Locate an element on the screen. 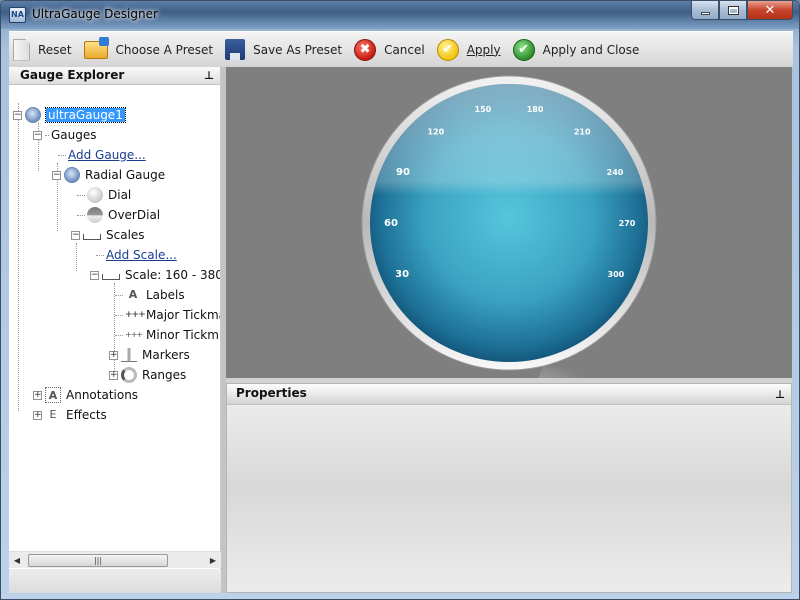 The height and width of the screenshot is (600, 800). tree-node-ultragauge1: − ultraGauge1 is located at coordinates (69, 115).